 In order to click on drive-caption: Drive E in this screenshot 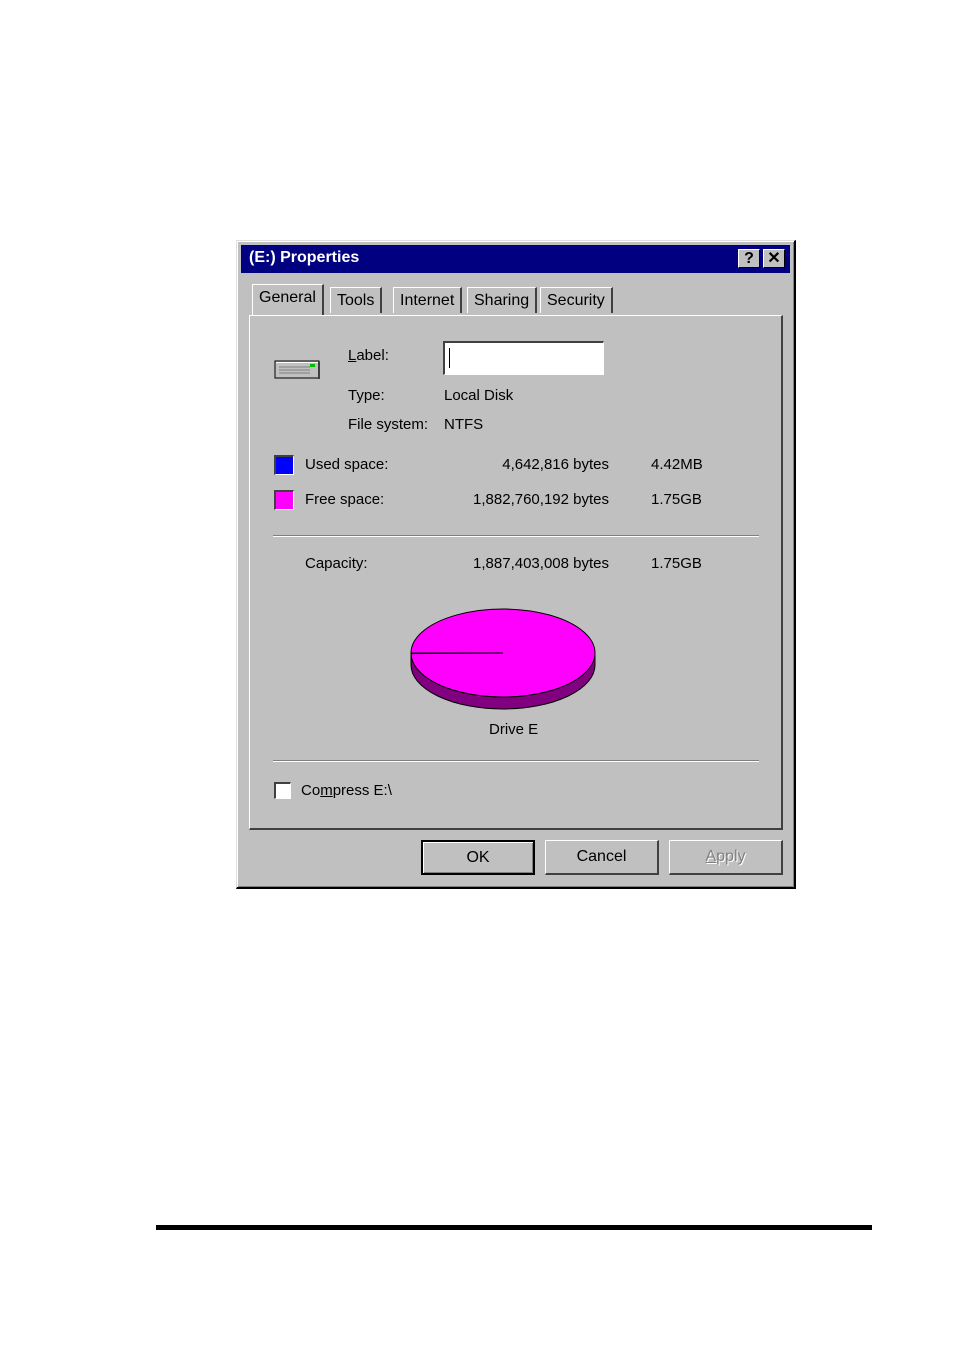, I will do `click(514, 729)`.